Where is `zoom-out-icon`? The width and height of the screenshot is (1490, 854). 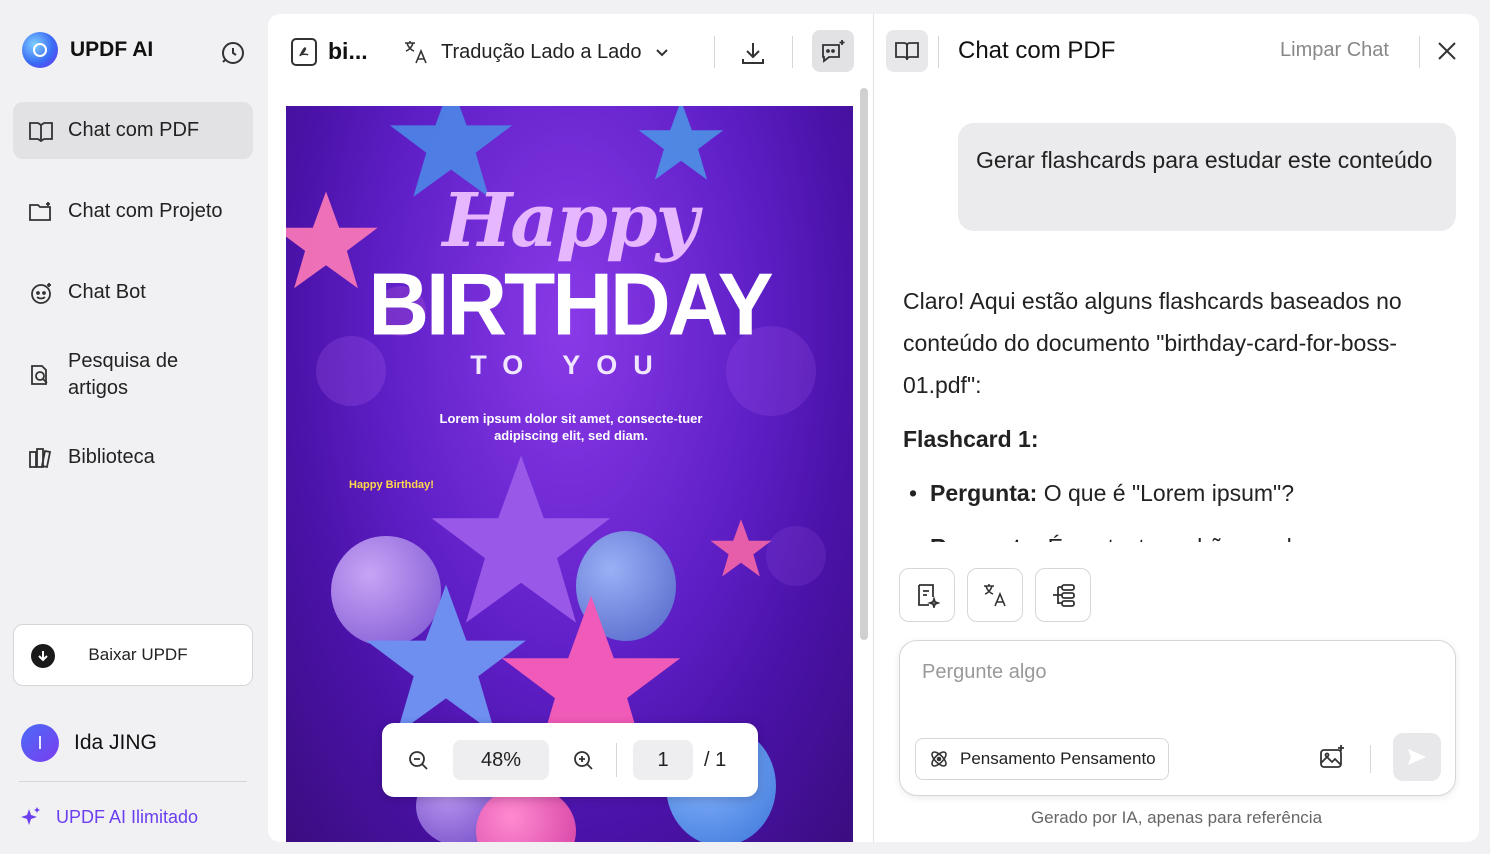
zoom-out-icon is located at coordinates (418, 762).